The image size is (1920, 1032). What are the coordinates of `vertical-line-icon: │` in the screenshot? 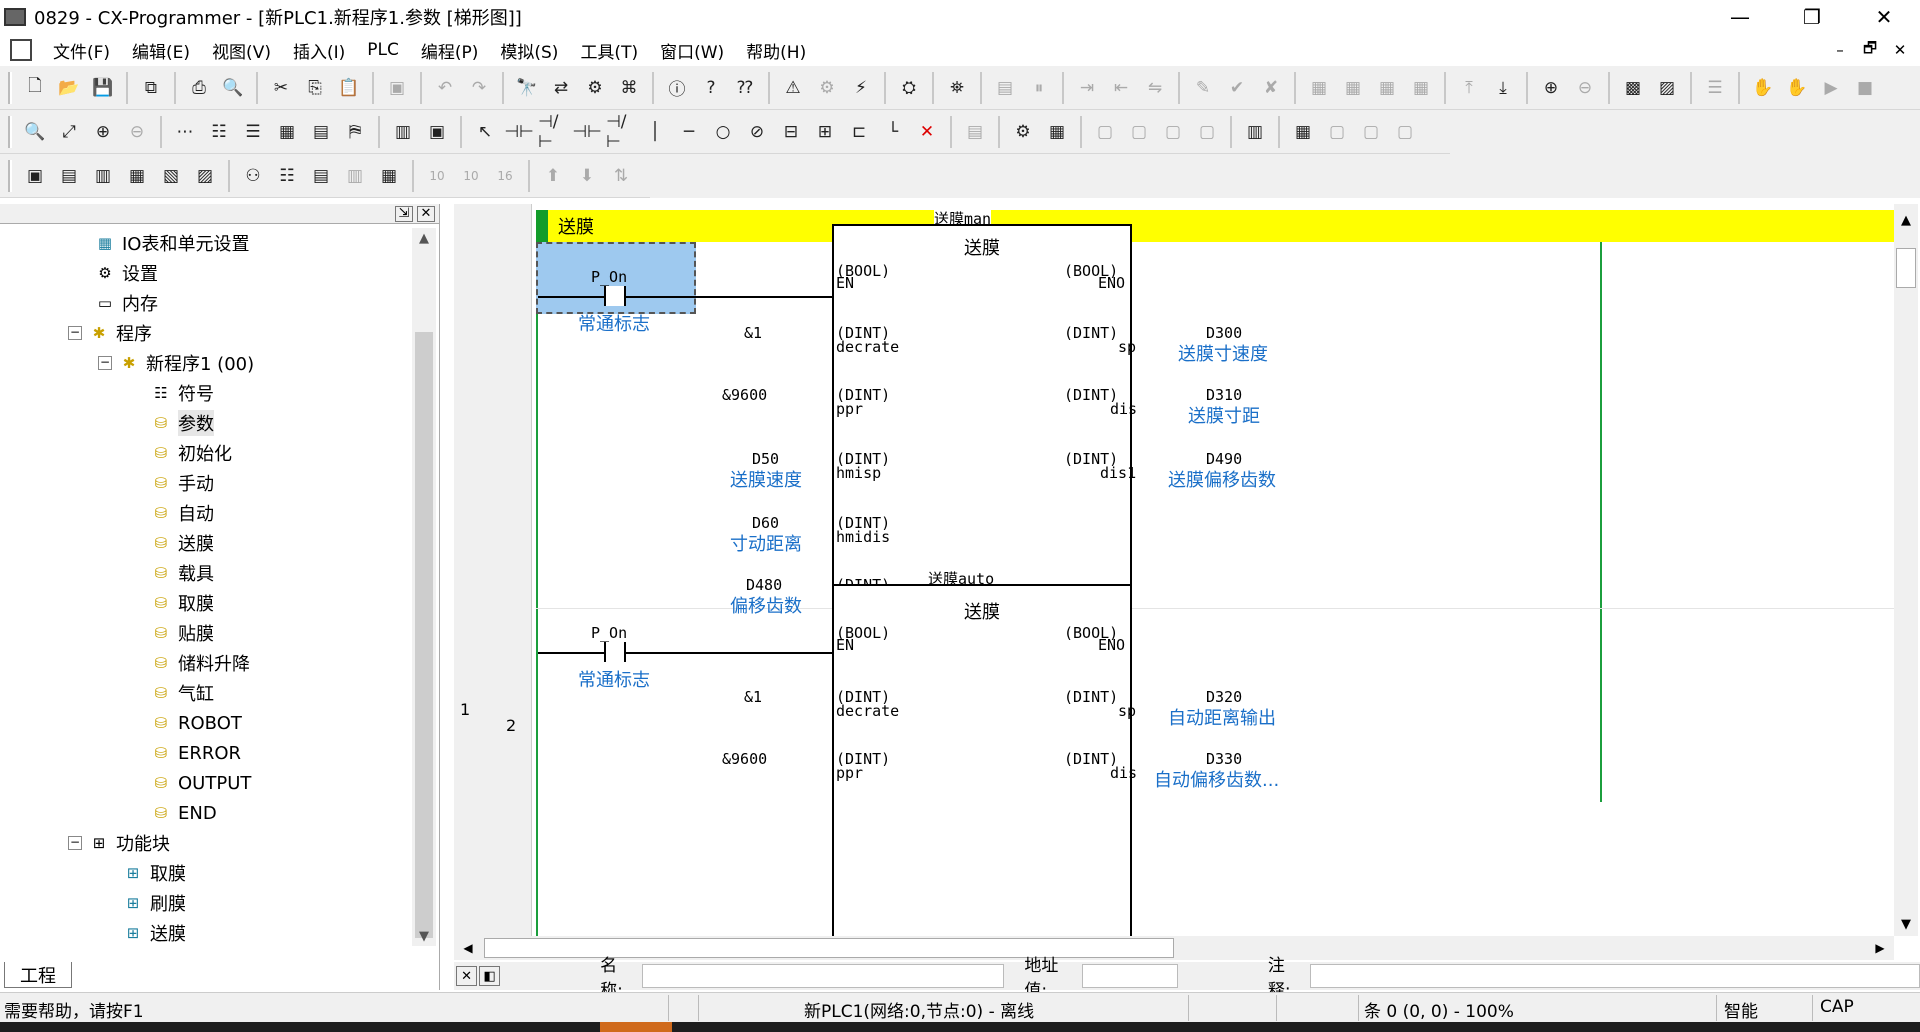 It's located at (655, 132).